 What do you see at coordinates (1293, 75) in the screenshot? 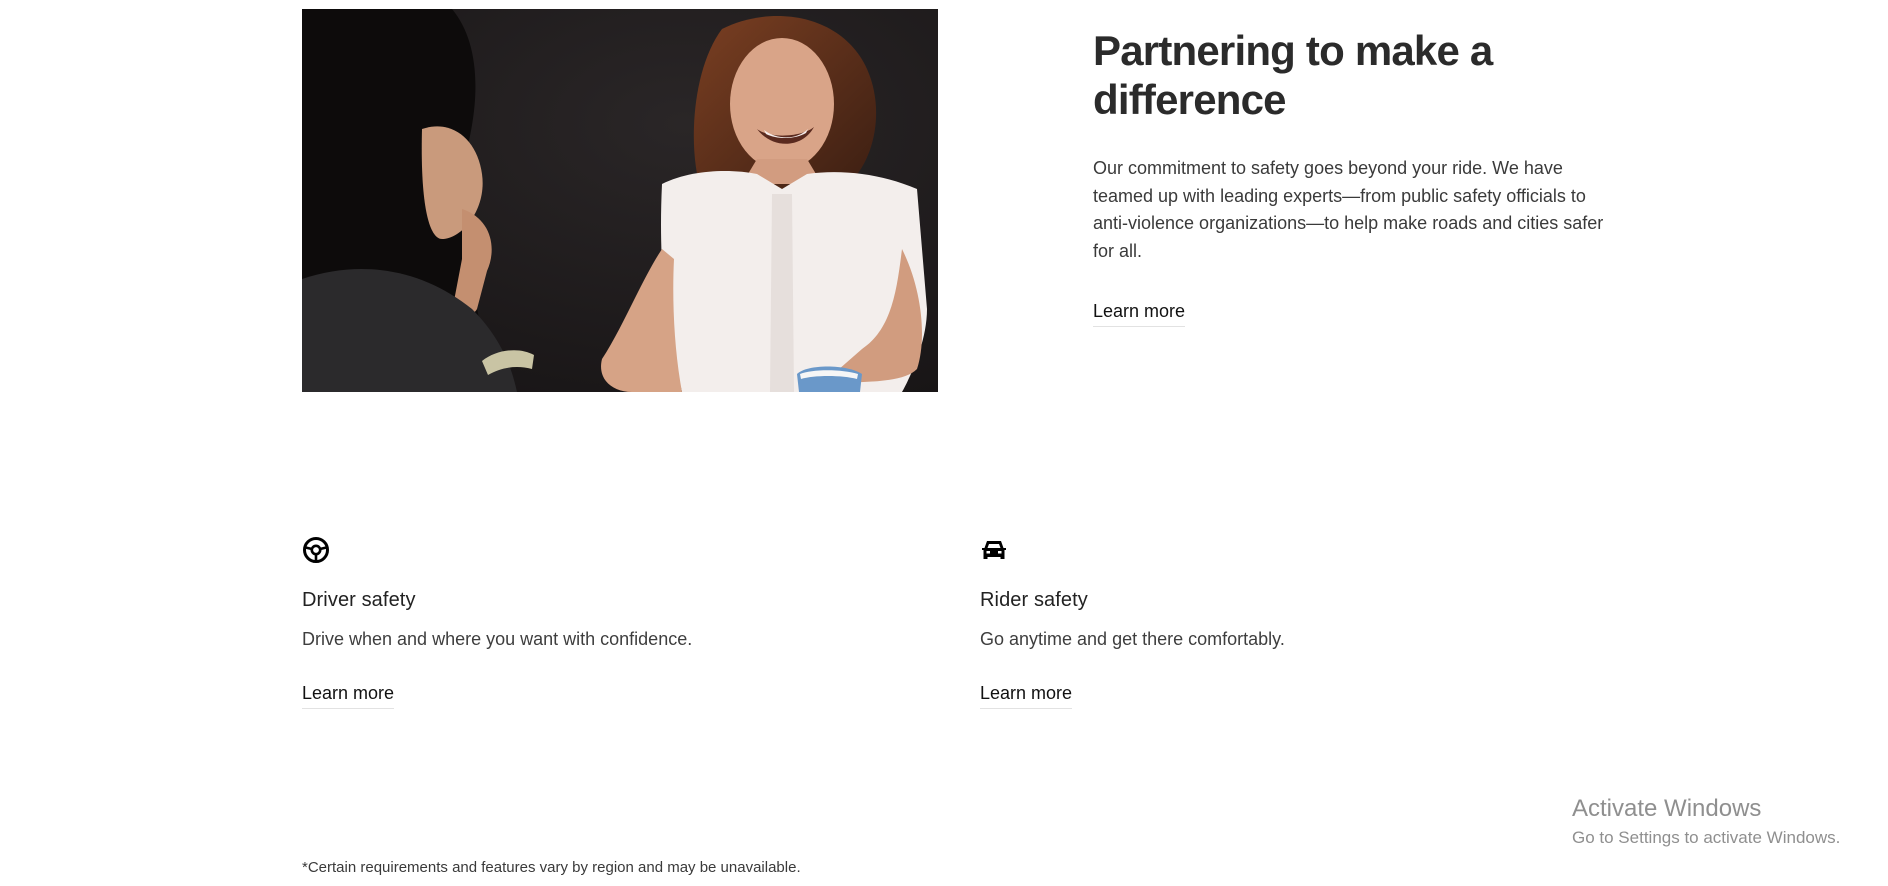
I see `section-heading: Partnering to make a difference` at bounding box center [1293, 75].